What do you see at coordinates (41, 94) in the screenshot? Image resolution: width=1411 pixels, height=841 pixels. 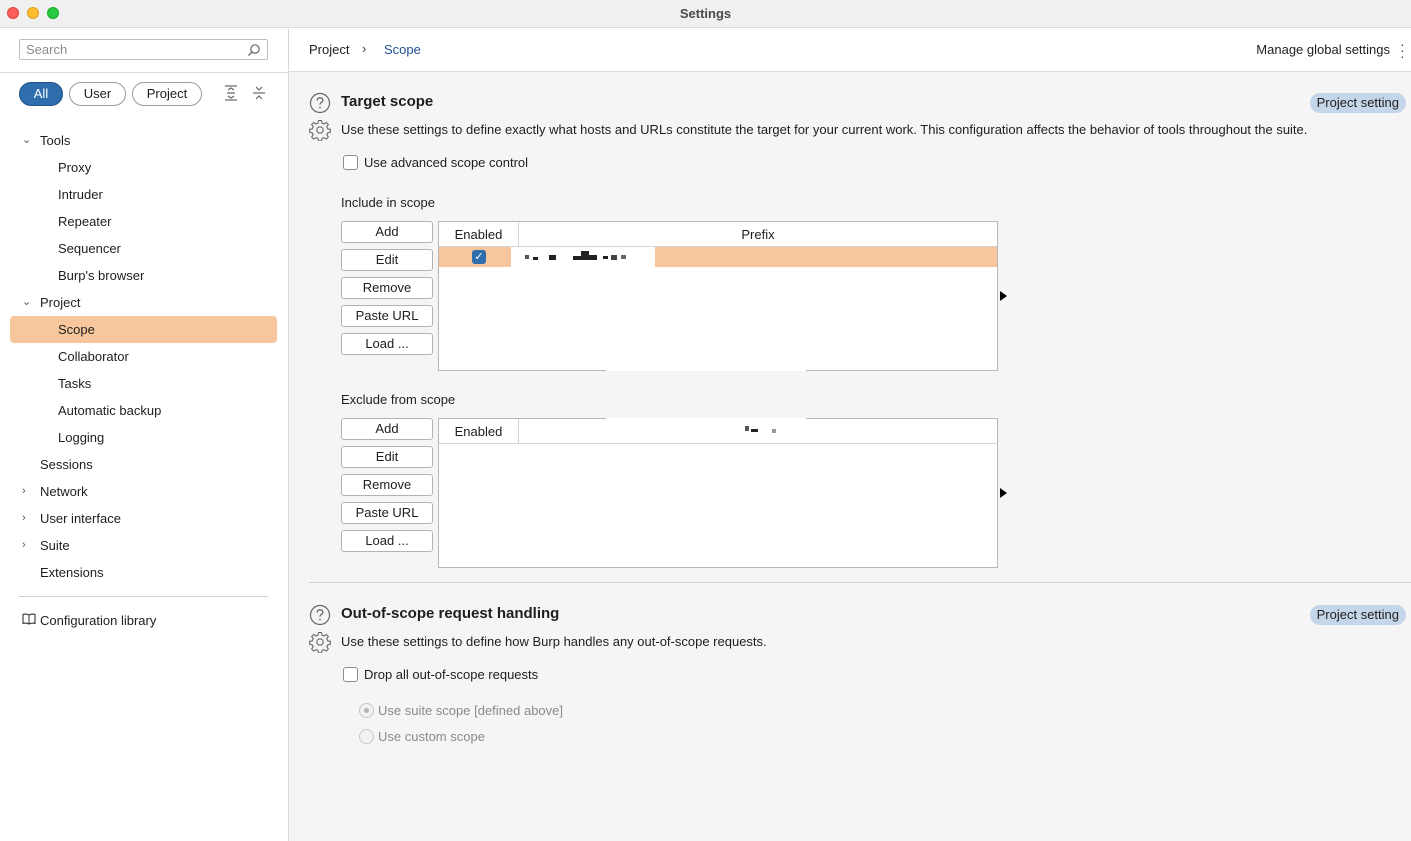 I see `filter-all-button: All` at bounding box center [41, 94].